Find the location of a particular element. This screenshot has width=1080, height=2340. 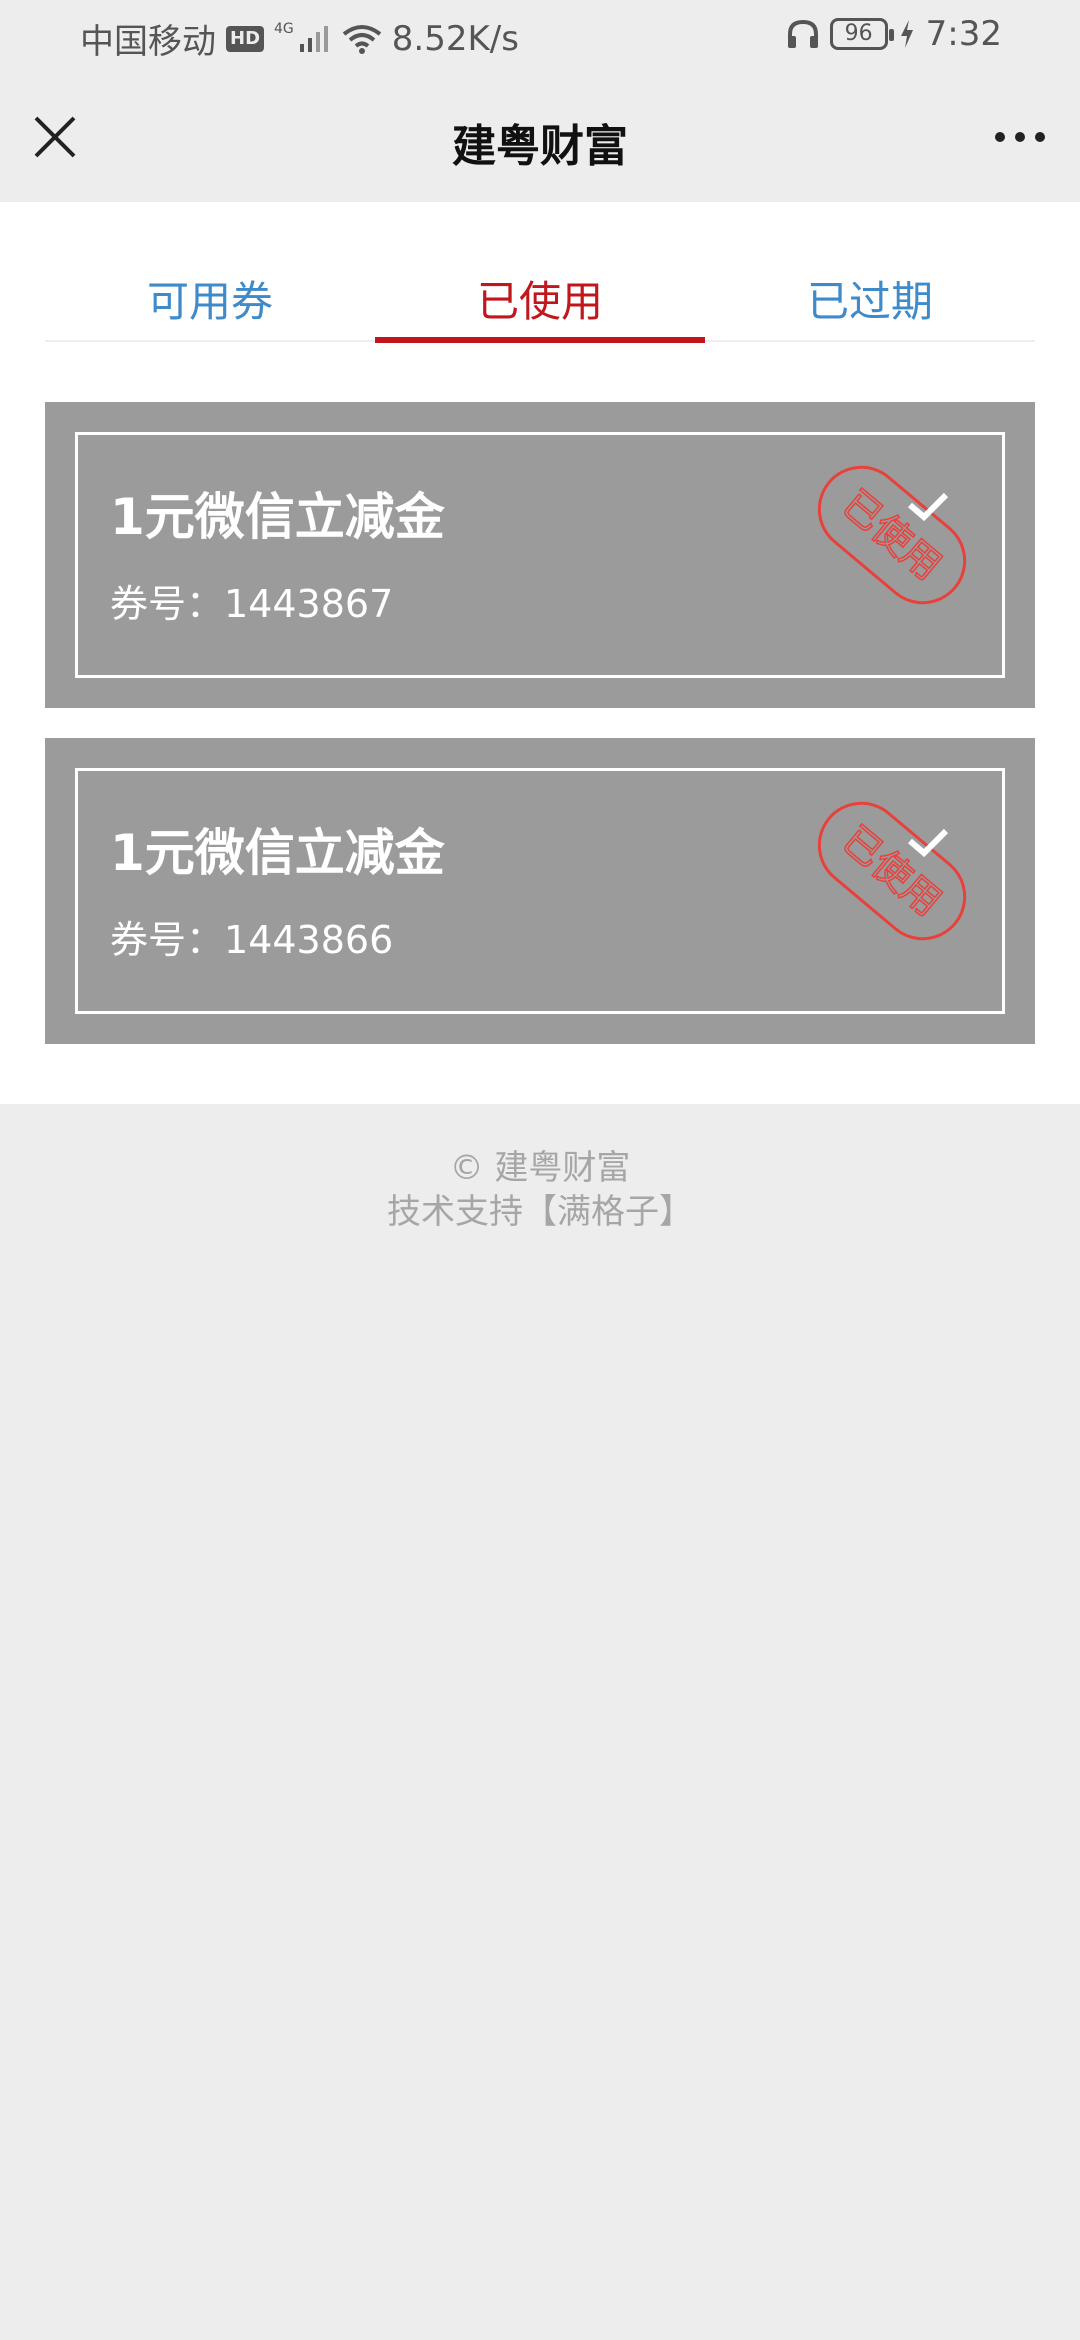

tab-expired: 已过期 is located at coordinates (870, 271).